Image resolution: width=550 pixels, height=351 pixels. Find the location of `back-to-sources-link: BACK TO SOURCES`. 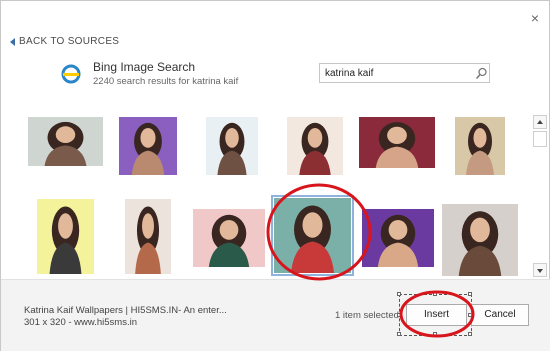

back-to-sources-link: BACK TO SOURCES is located at coordinates (64, 41).